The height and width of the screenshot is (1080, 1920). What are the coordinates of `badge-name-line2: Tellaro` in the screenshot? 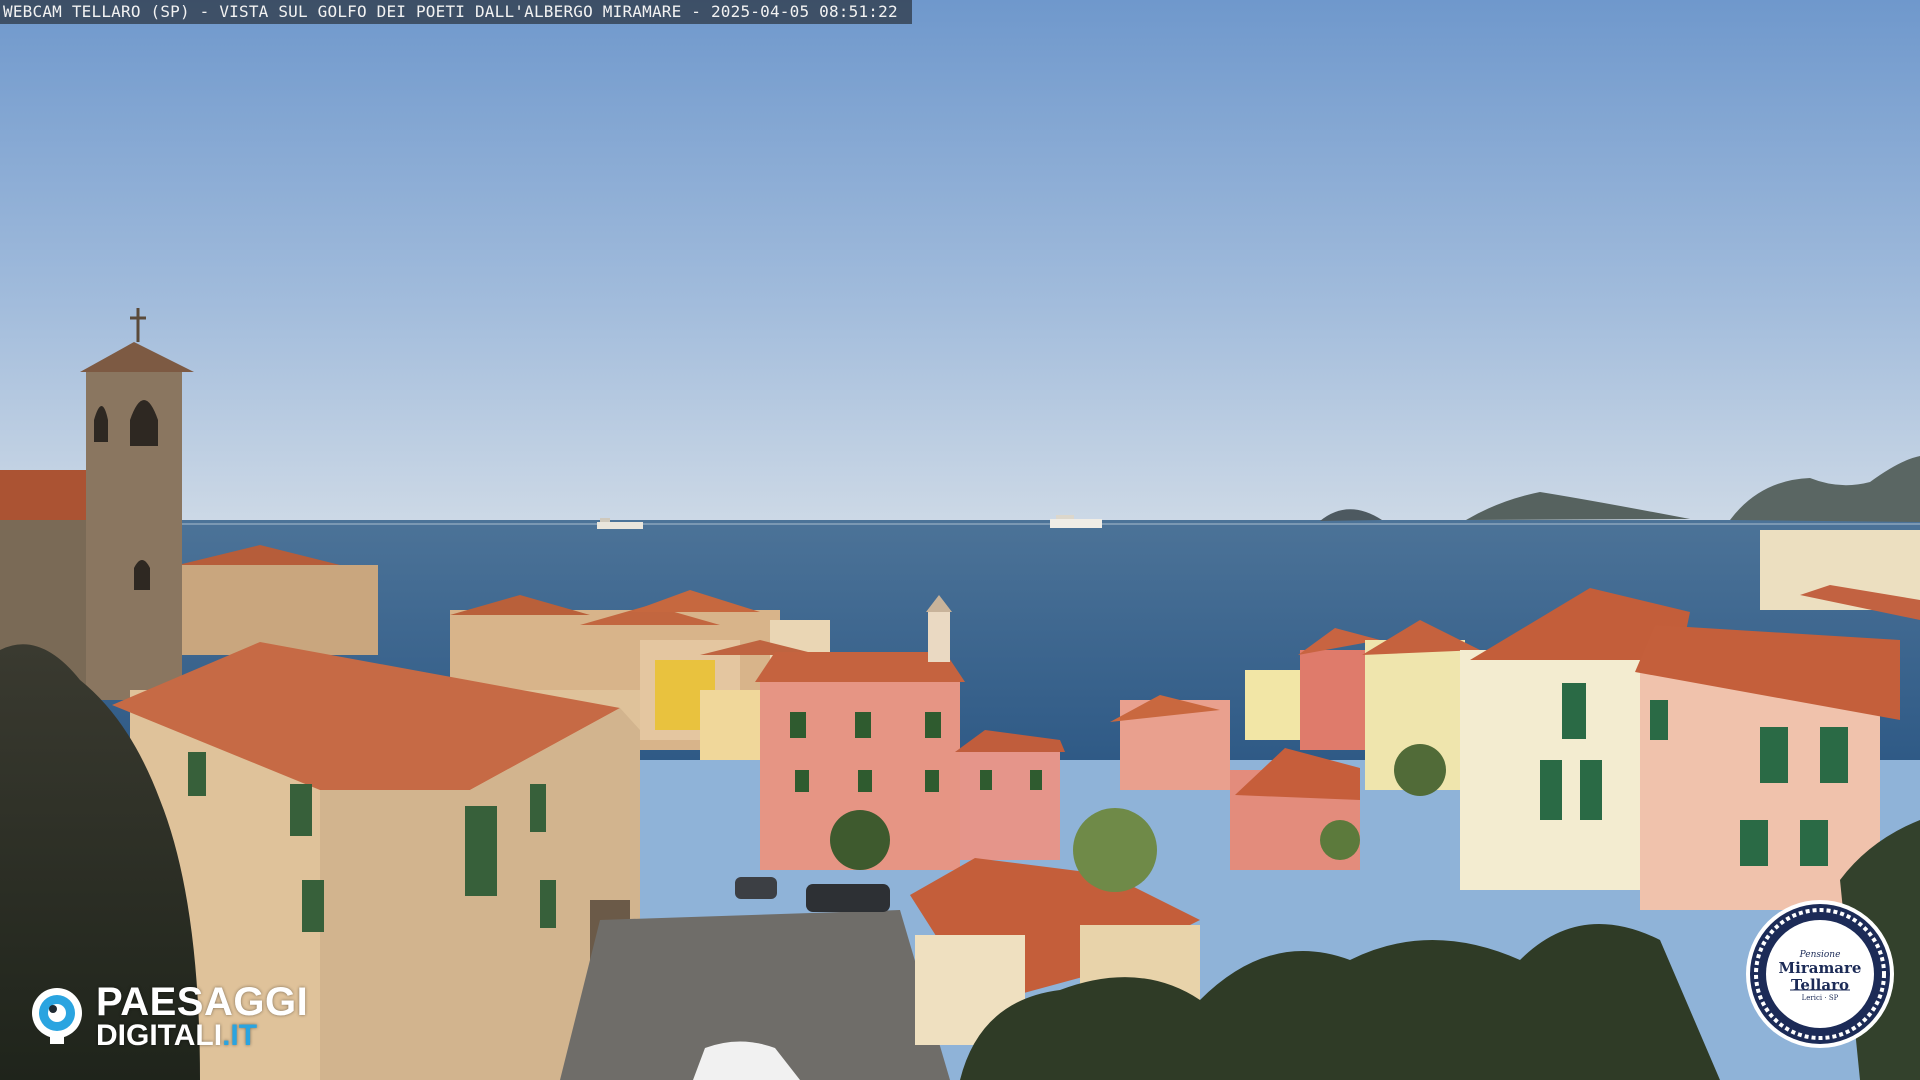 It's located at (1819, 985).